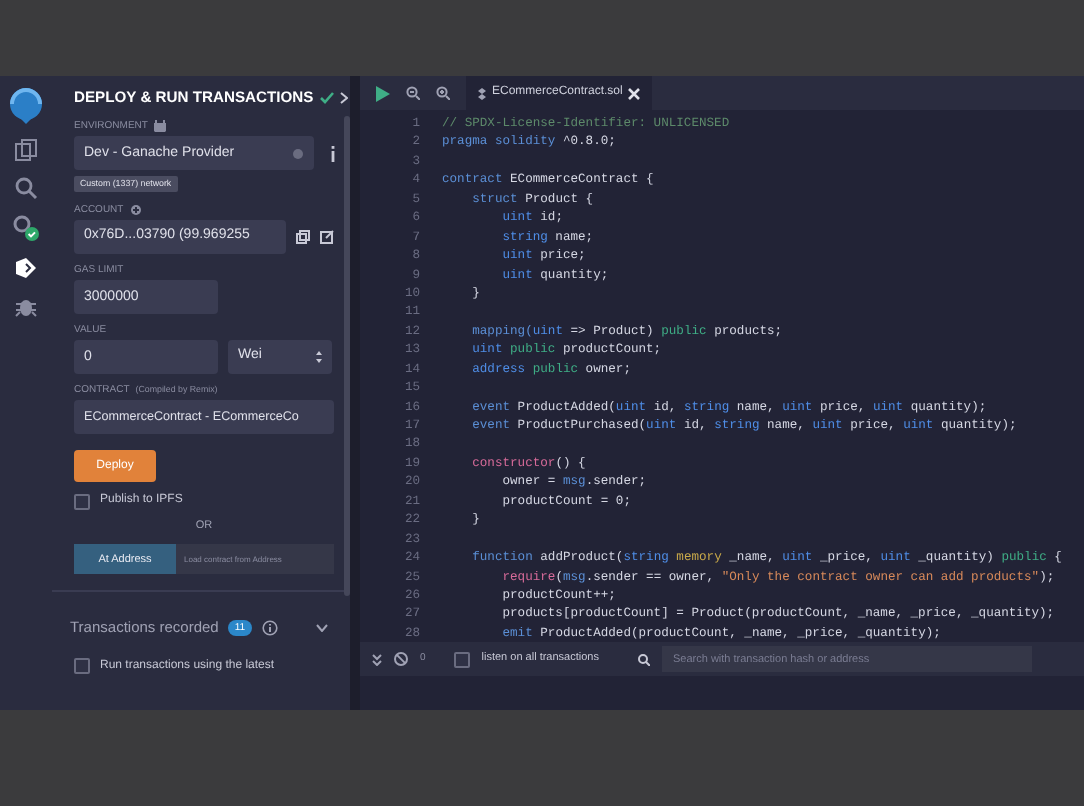  I want to click on status-icon, so click(298, 153).